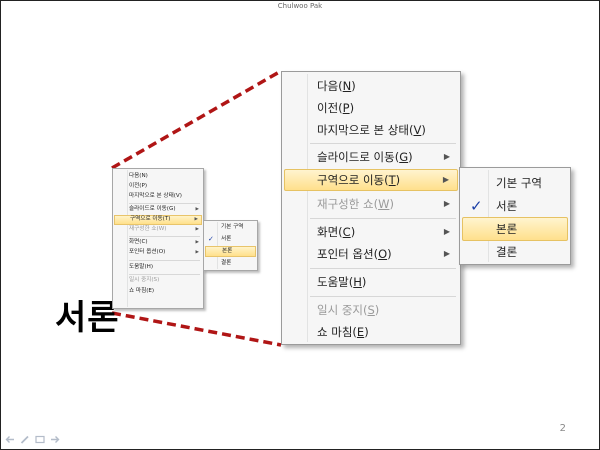  I want to click on thumb-menu-item-pointer-options: 포인터 옵션(O) ▶, so click(158, 253).